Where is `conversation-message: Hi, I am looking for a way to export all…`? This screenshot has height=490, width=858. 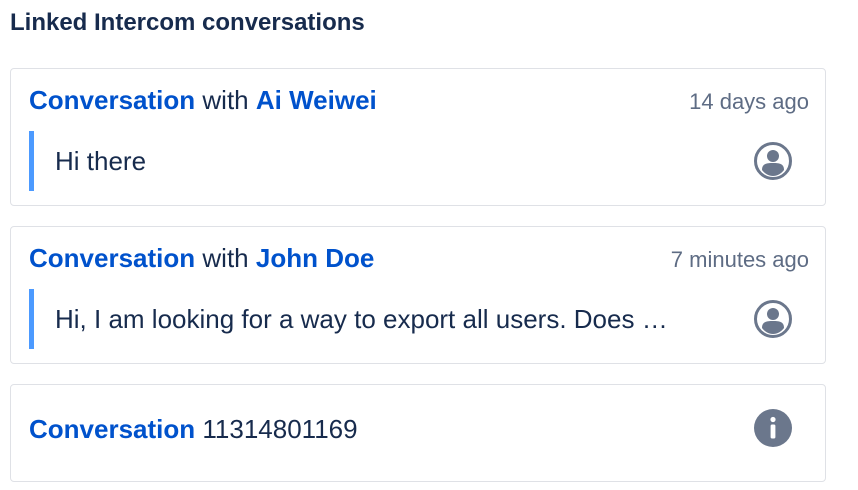
conversation-message: Hi, I am looking for a way to export all… is located at coordinates (385, 319).